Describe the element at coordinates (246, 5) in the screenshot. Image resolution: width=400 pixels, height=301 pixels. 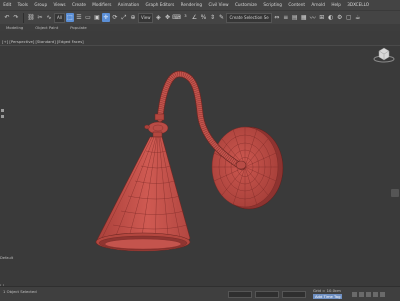
I see `menu-customize: Customize` at that location.